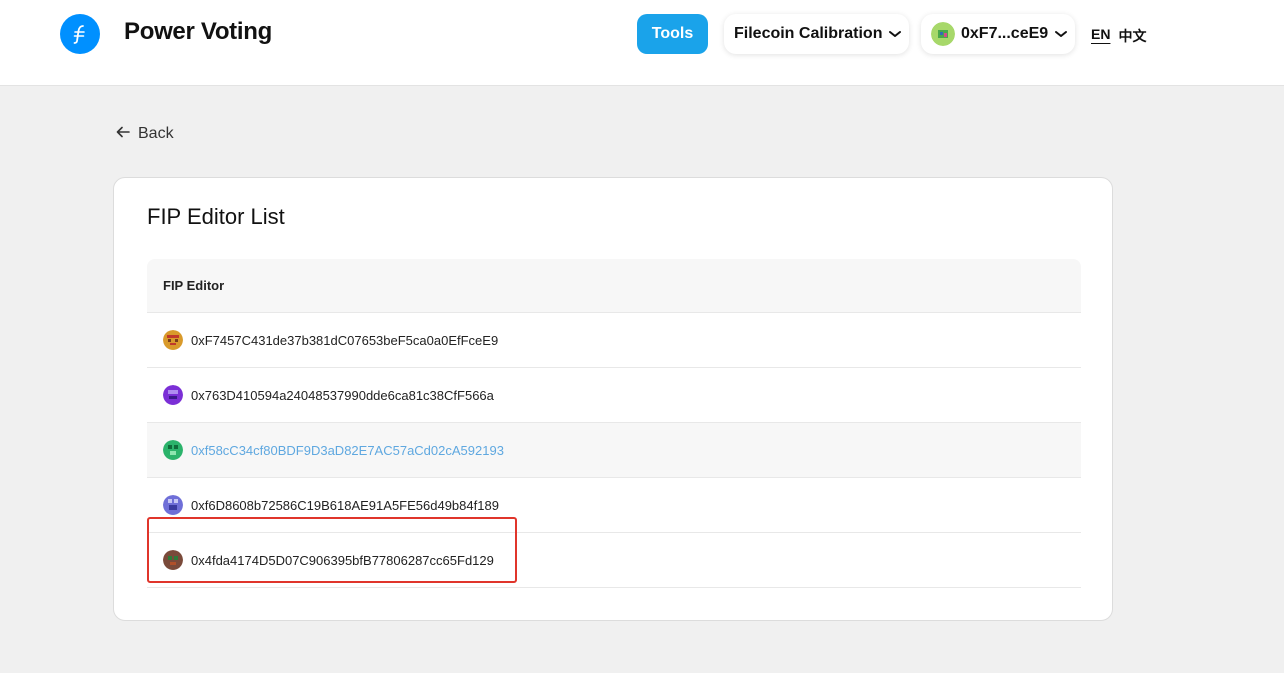 The image size is (1284, 673). I want to click on lang-zh-option: 中文, so click(1132, 36).